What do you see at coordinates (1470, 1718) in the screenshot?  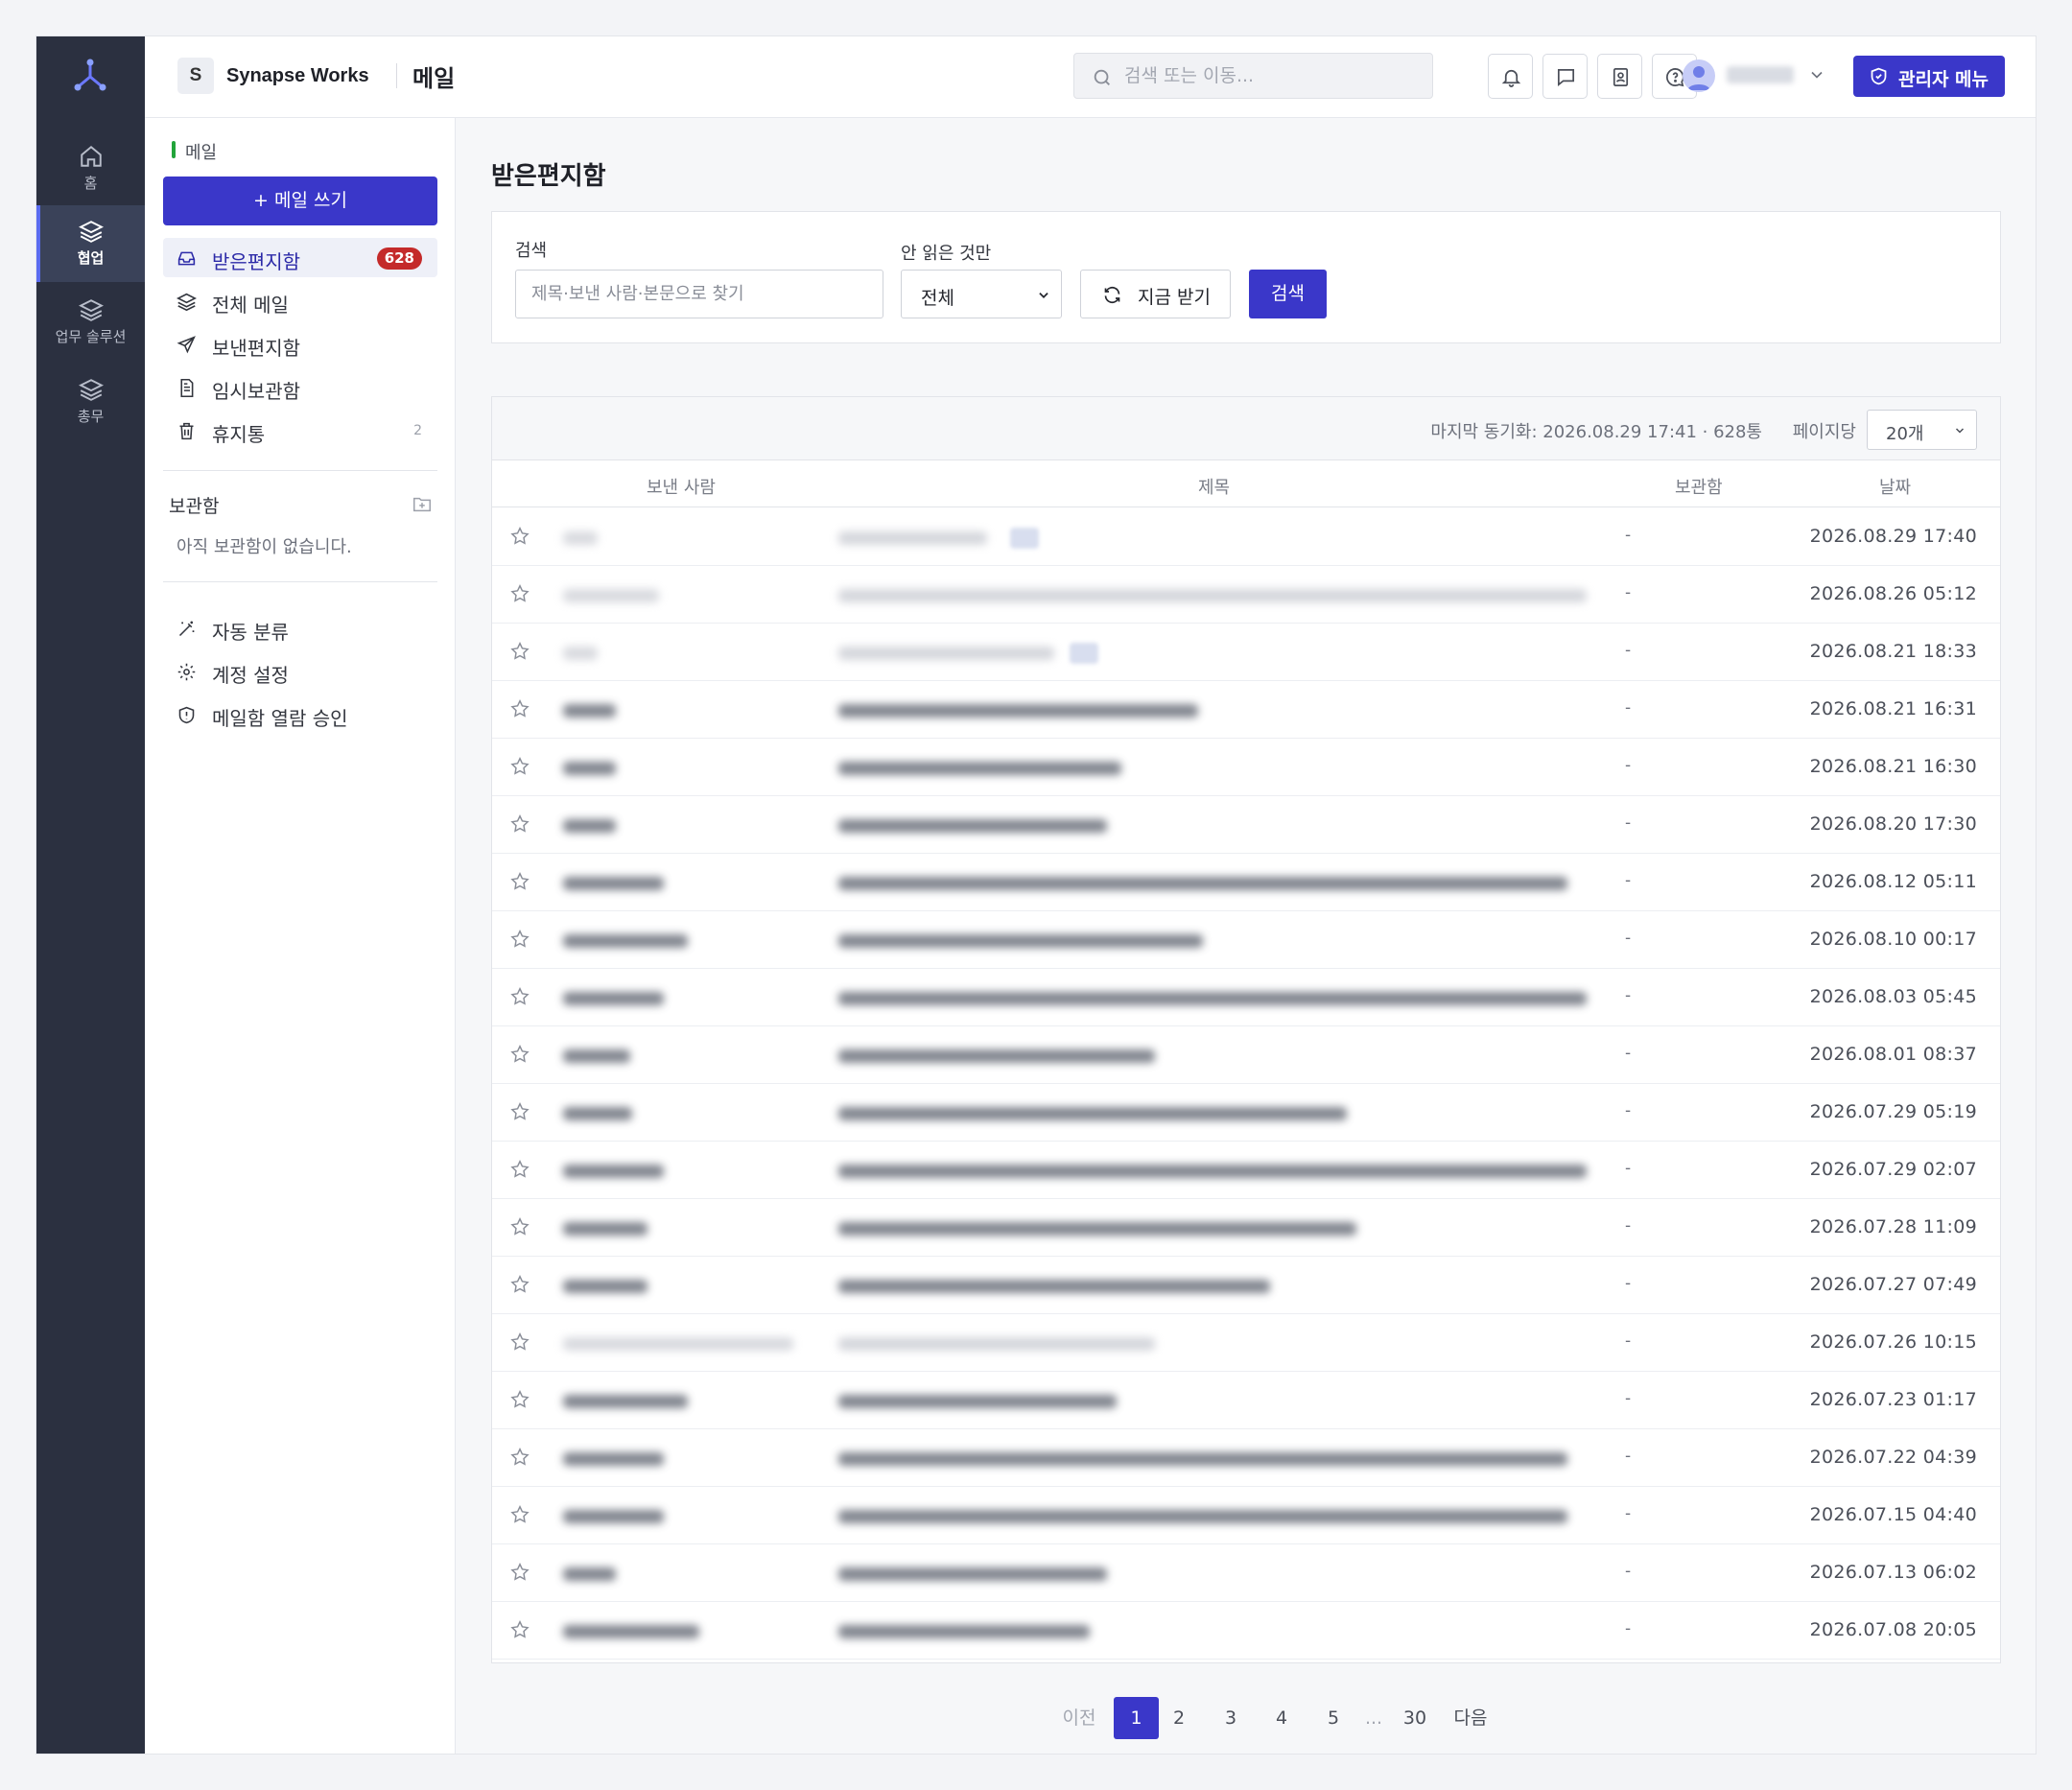 I see `pager-next: 다음` at bounding box center [1470, 1718].